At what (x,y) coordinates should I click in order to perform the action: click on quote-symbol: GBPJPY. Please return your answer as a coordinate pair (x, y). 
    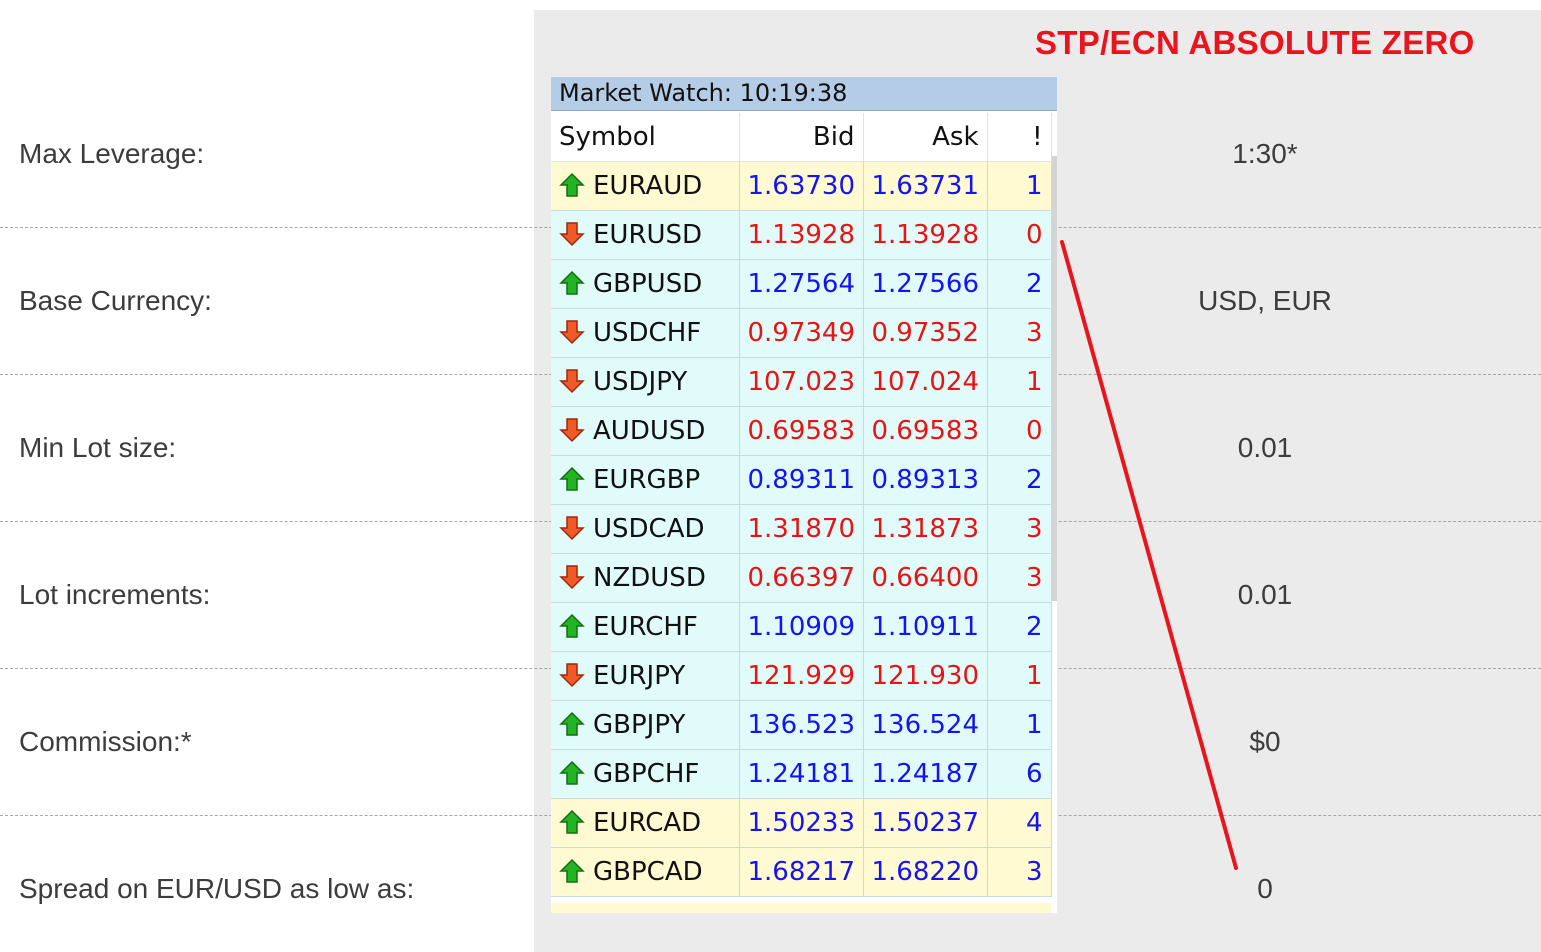
    Looking at the image, I should click on (639, 725).